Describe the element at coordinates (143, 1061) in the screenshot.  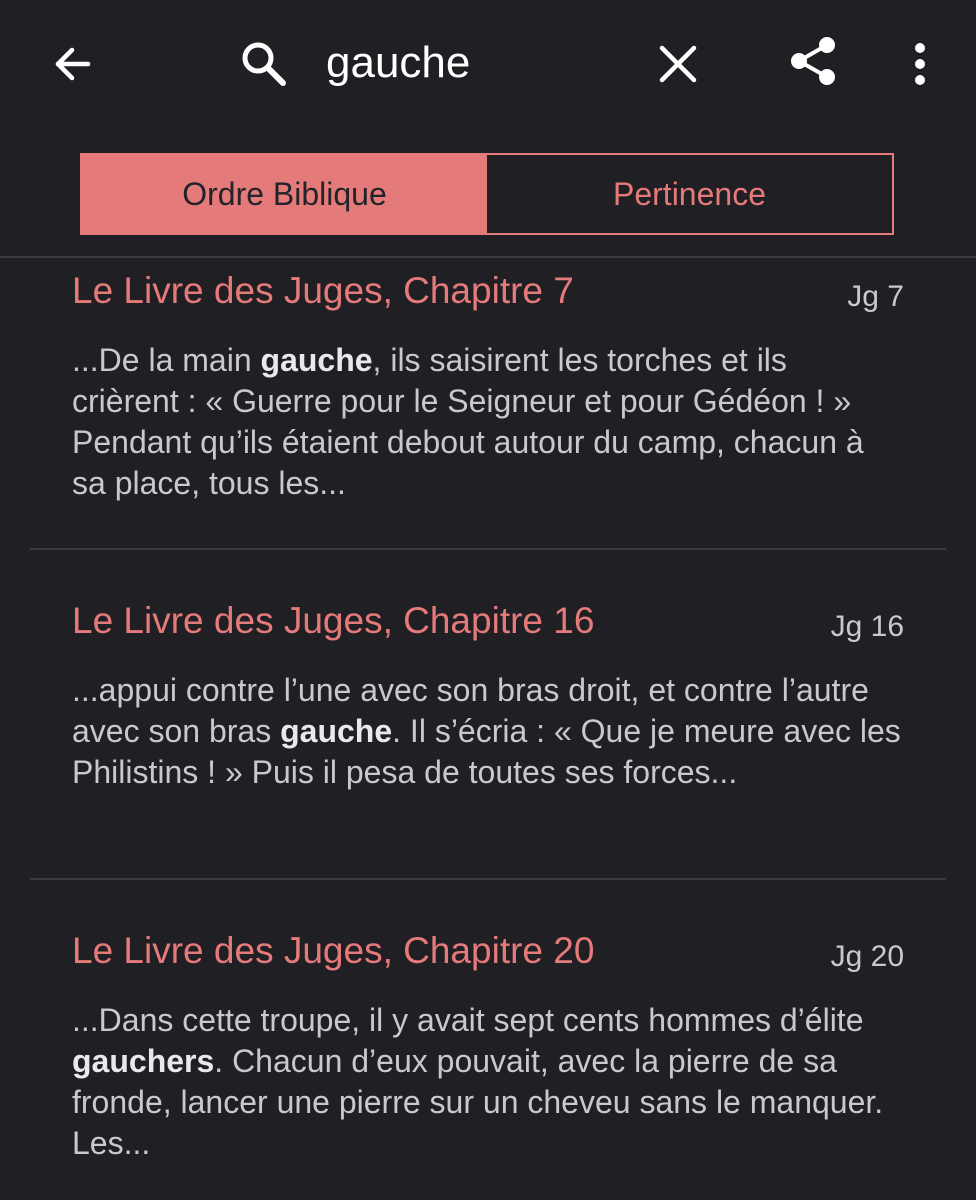
I see `search-match-highlight: gauchers` at that location.